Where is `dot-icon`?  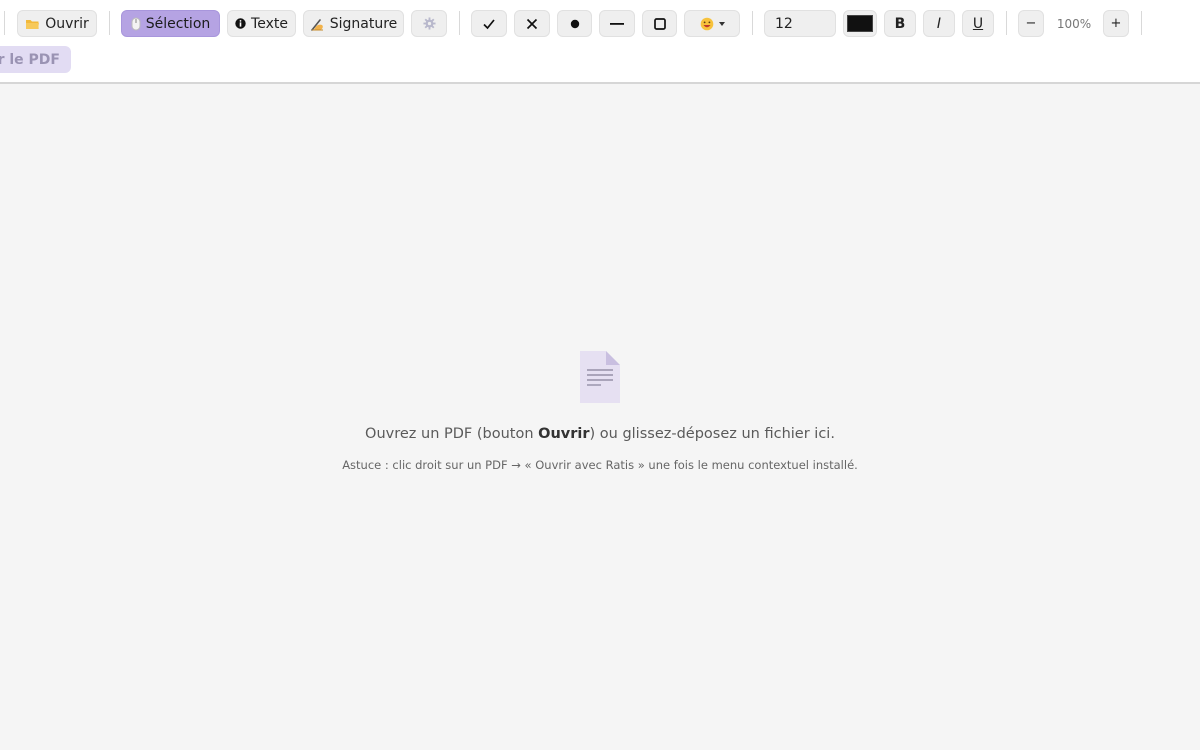 dot-icon is located at coordinates (575, 24).